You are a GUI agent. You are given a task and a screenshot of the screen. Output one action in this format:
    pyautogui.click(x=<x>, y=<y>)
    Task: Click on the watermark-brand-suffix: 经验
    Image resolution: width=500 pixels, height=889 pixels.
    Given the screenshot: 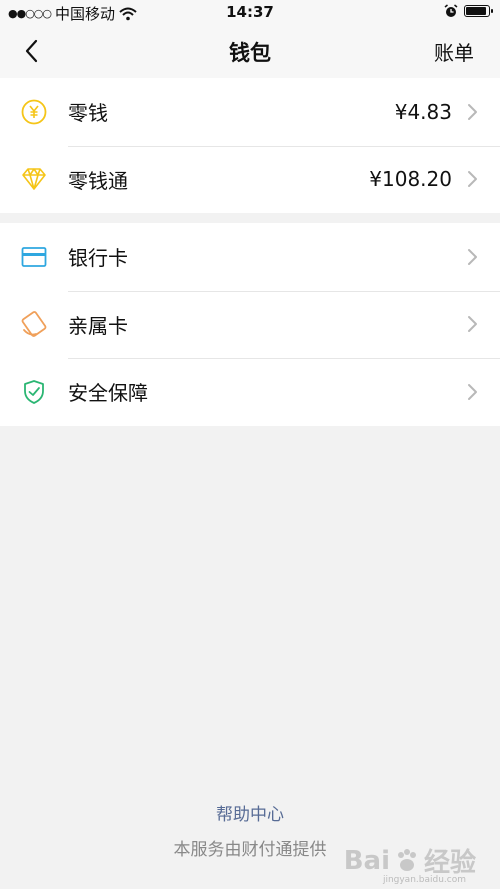 What is the action you would take?
    pyautogui.click(x=449, y=863)
    